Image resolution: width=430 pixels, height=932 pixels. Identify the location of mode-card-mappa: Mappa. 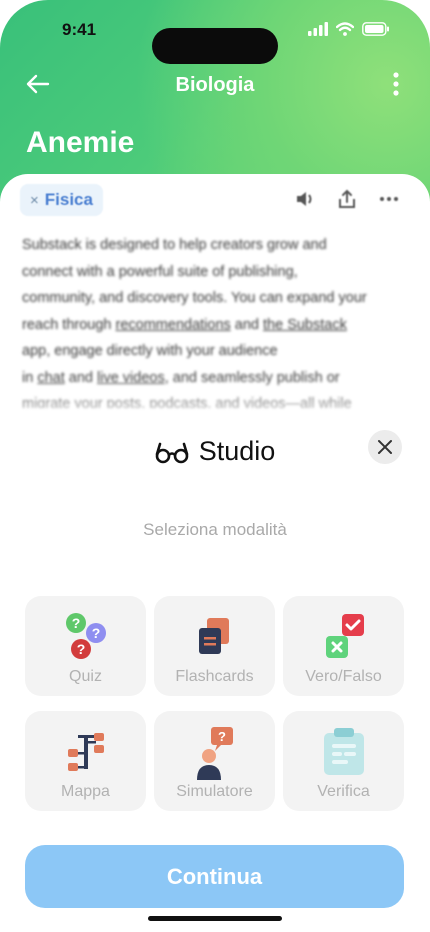
(85, 761).